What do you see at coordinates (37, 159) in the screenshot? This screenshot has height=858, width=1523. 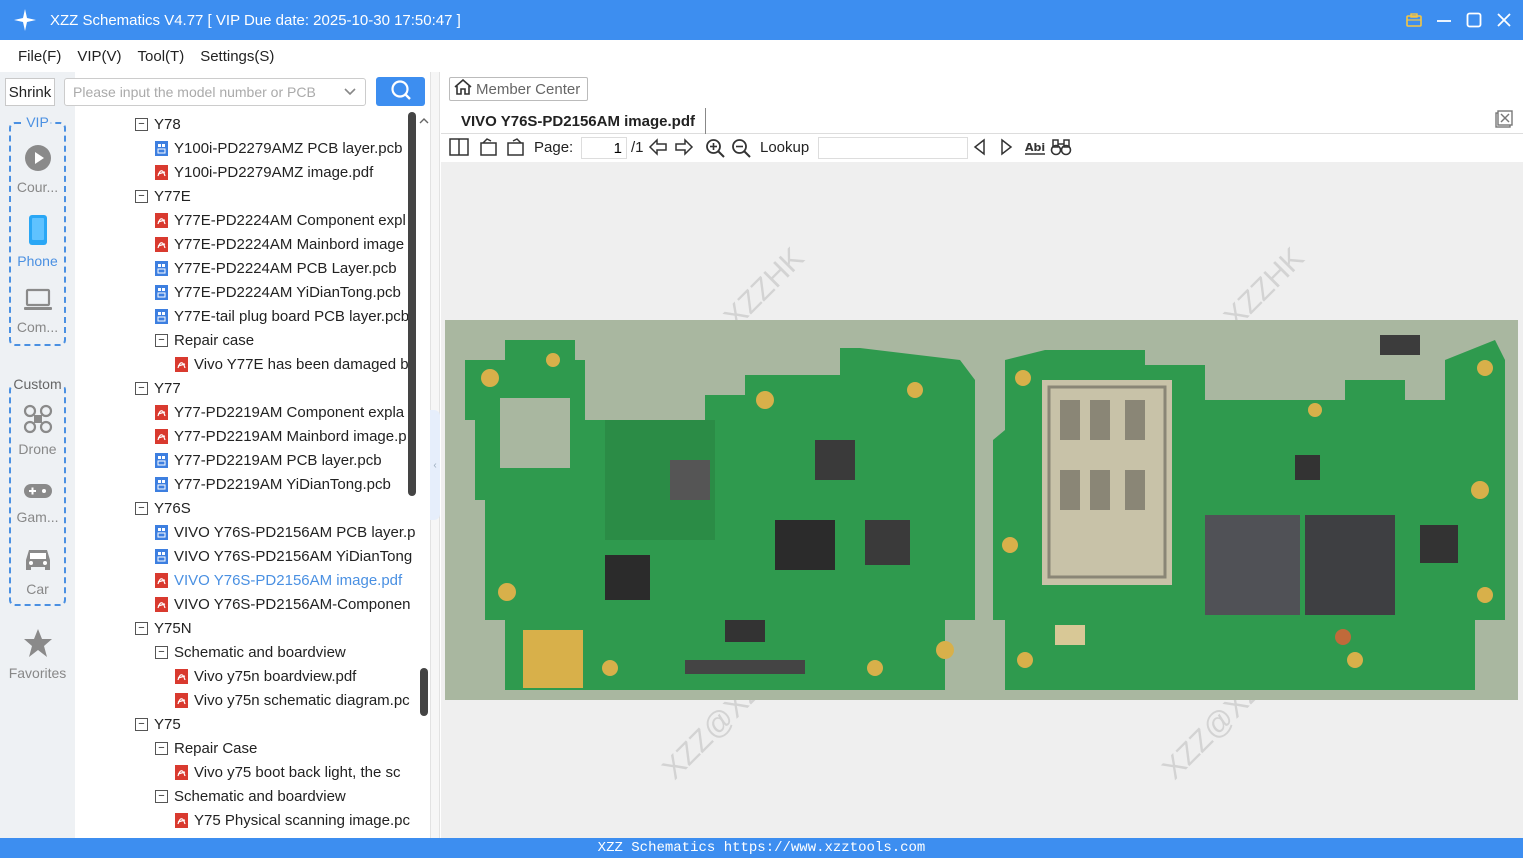 I see `play-circle-icon` at bounding box center [37, 159].